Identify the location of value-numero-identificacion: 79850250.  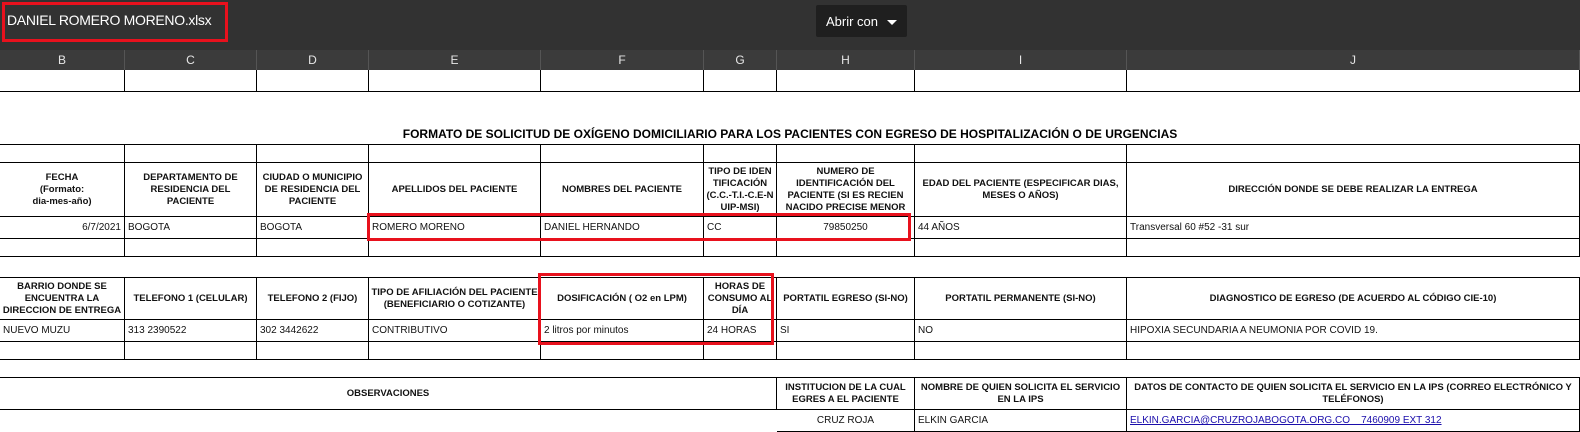
(846, 228).